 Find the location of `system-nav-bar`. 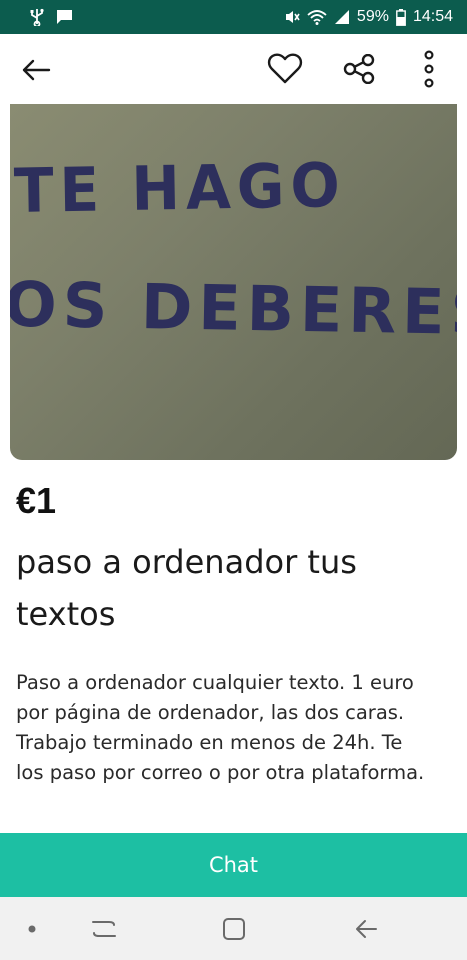

system-nav-bar is located at coordinates (233, 928).